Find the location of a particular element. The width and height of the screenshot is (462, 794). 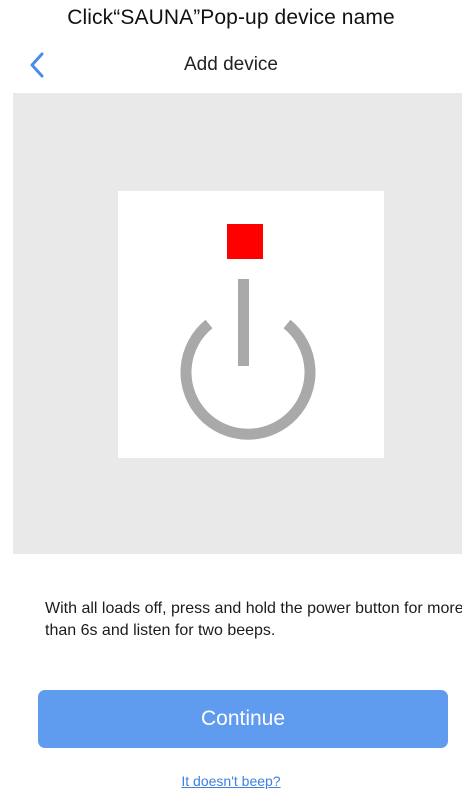

continue-button: Continue is located at coordinates (243, 719).